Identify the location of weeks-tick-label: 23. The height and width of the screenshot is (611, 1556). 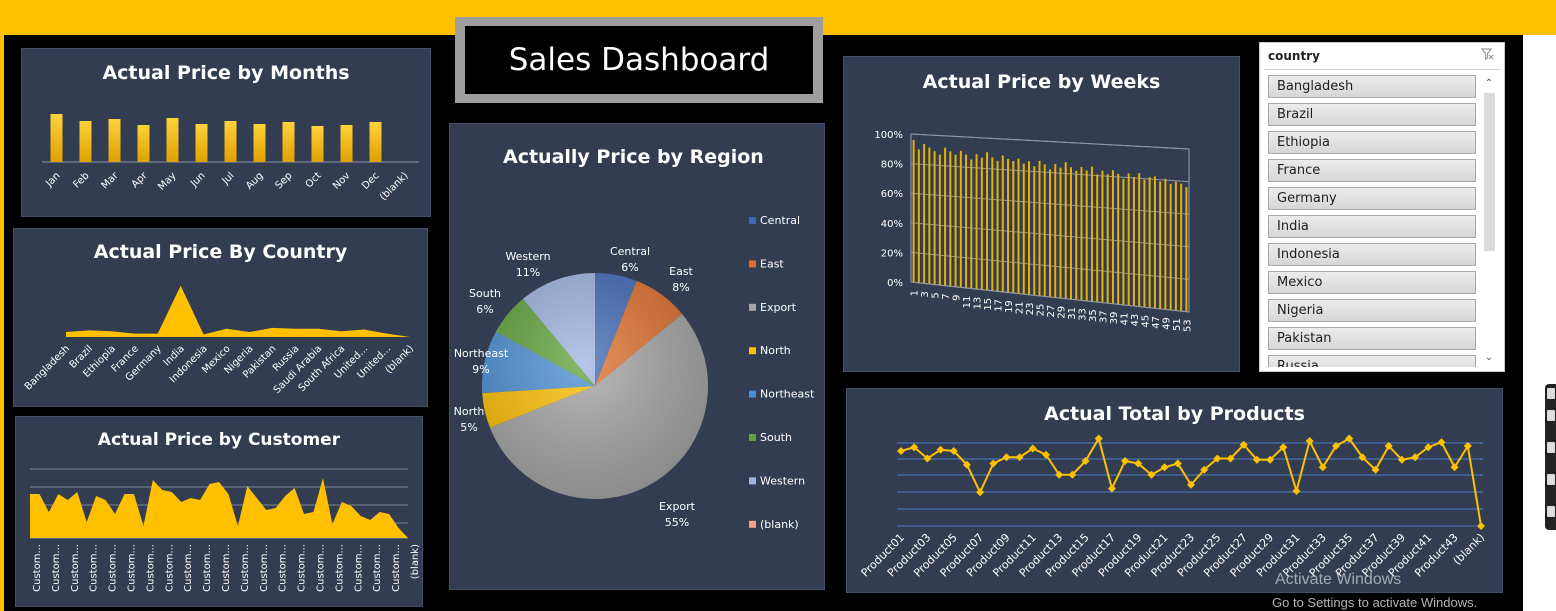
(1030, 308).